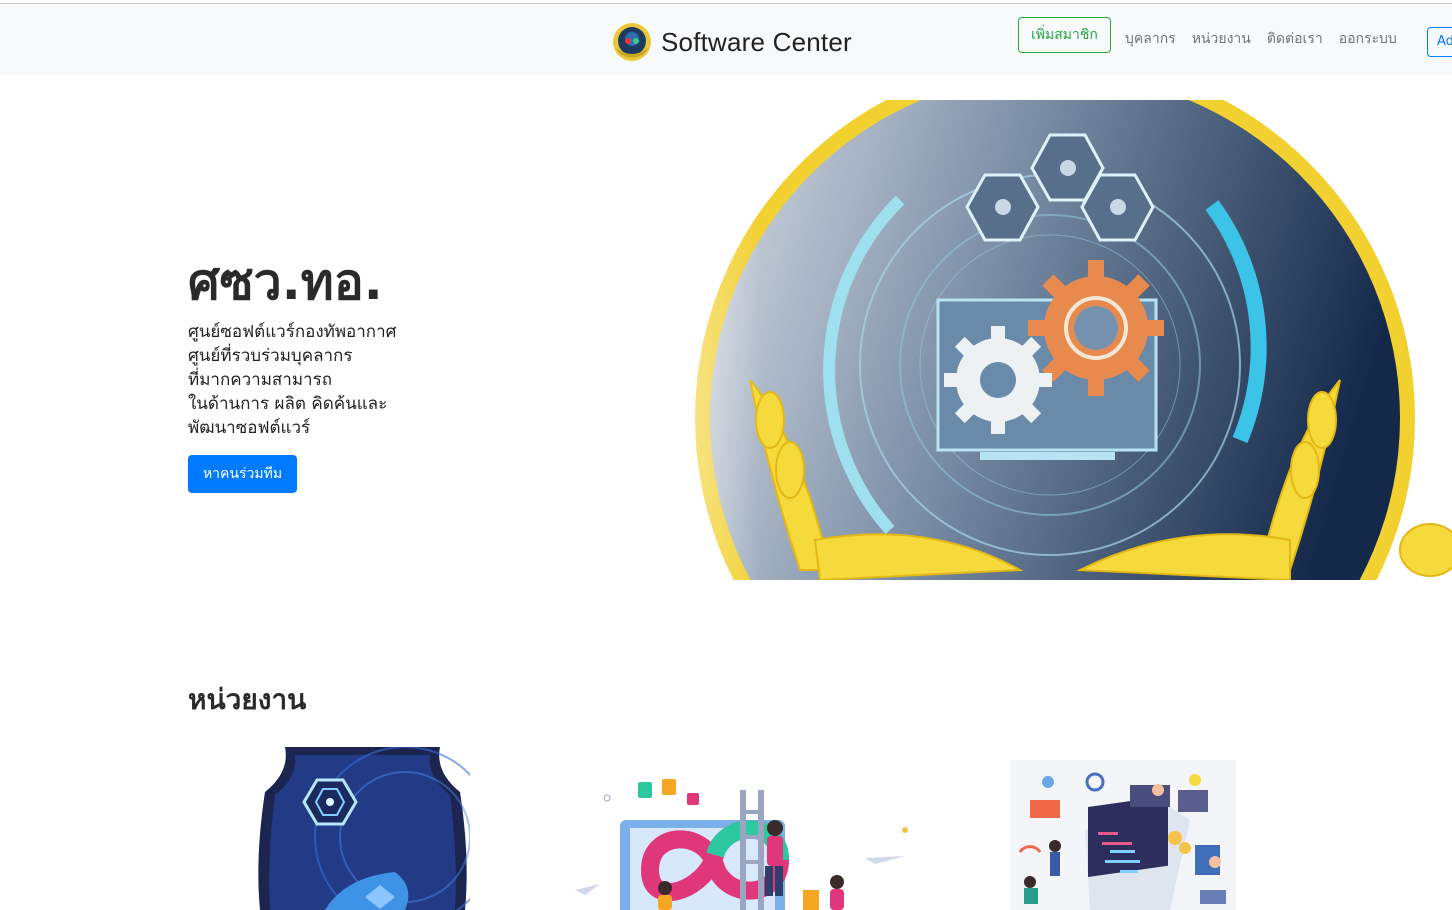 The width and height of the screenshot is (1452, 910). Describe the element at coordinates (242, 474) in the screenshot. I see `find-teammates-button: หาคนร่วมทีม` at that location.